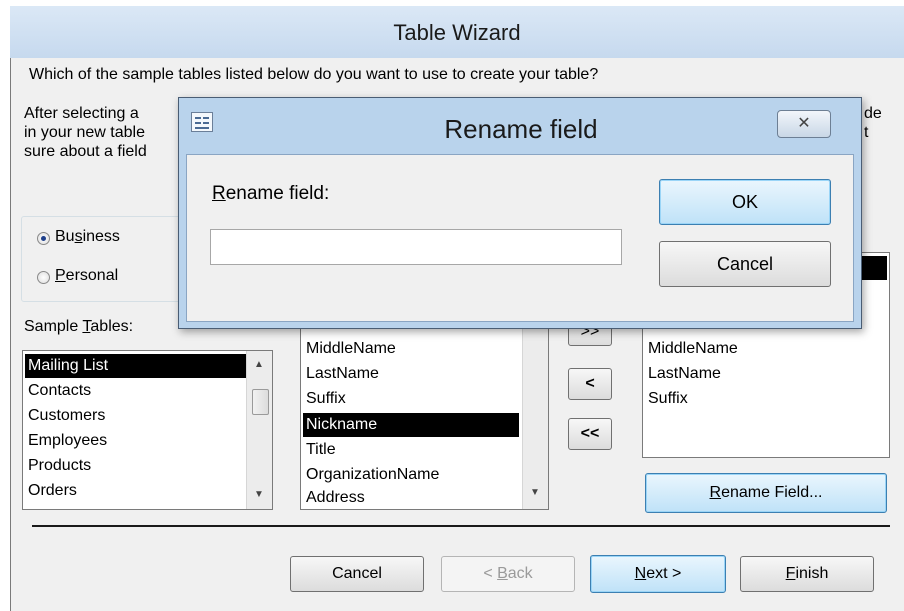 The width and height of the screenshot is (904, 611). I want to click on radio-business: Business, so click(97, 238).